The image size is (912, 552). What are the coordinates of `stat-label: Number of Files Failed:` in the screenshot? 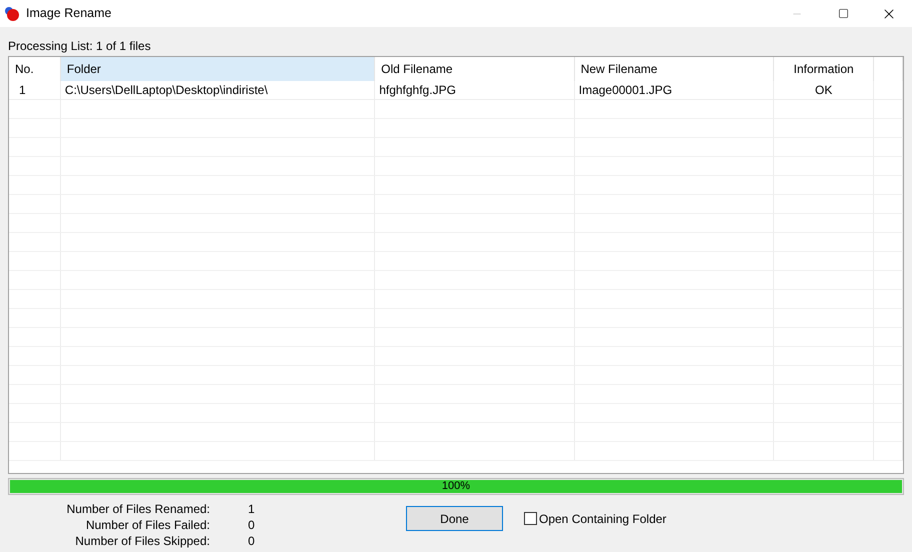 It's located at (147, 525).